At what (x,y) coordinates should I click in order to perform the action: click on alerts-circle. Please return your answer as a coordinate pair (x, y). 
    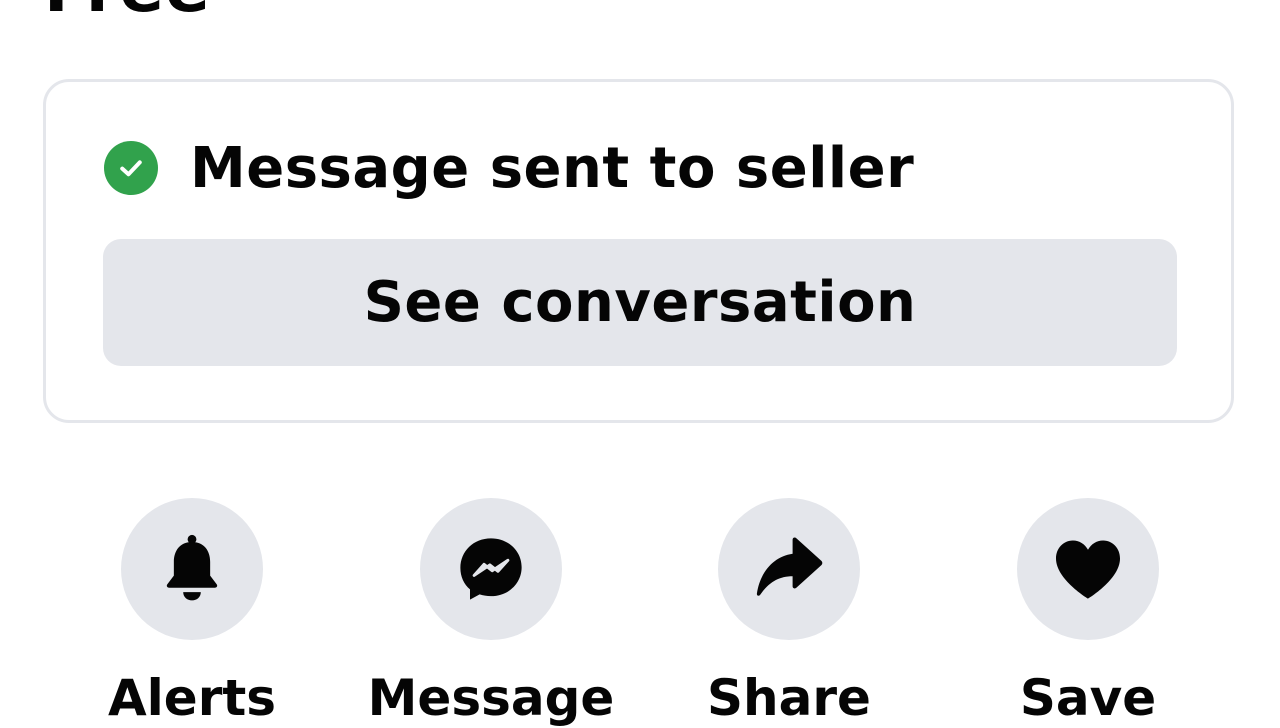
    Looking at the image, I should click on (192, 569).